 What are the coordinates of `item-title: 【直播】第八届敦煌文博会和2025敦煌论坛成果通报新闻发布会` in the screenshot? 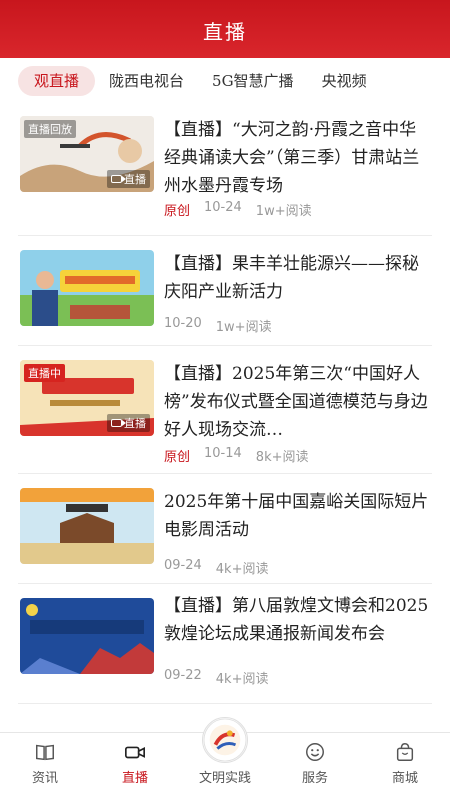 It's located at (296, 620).